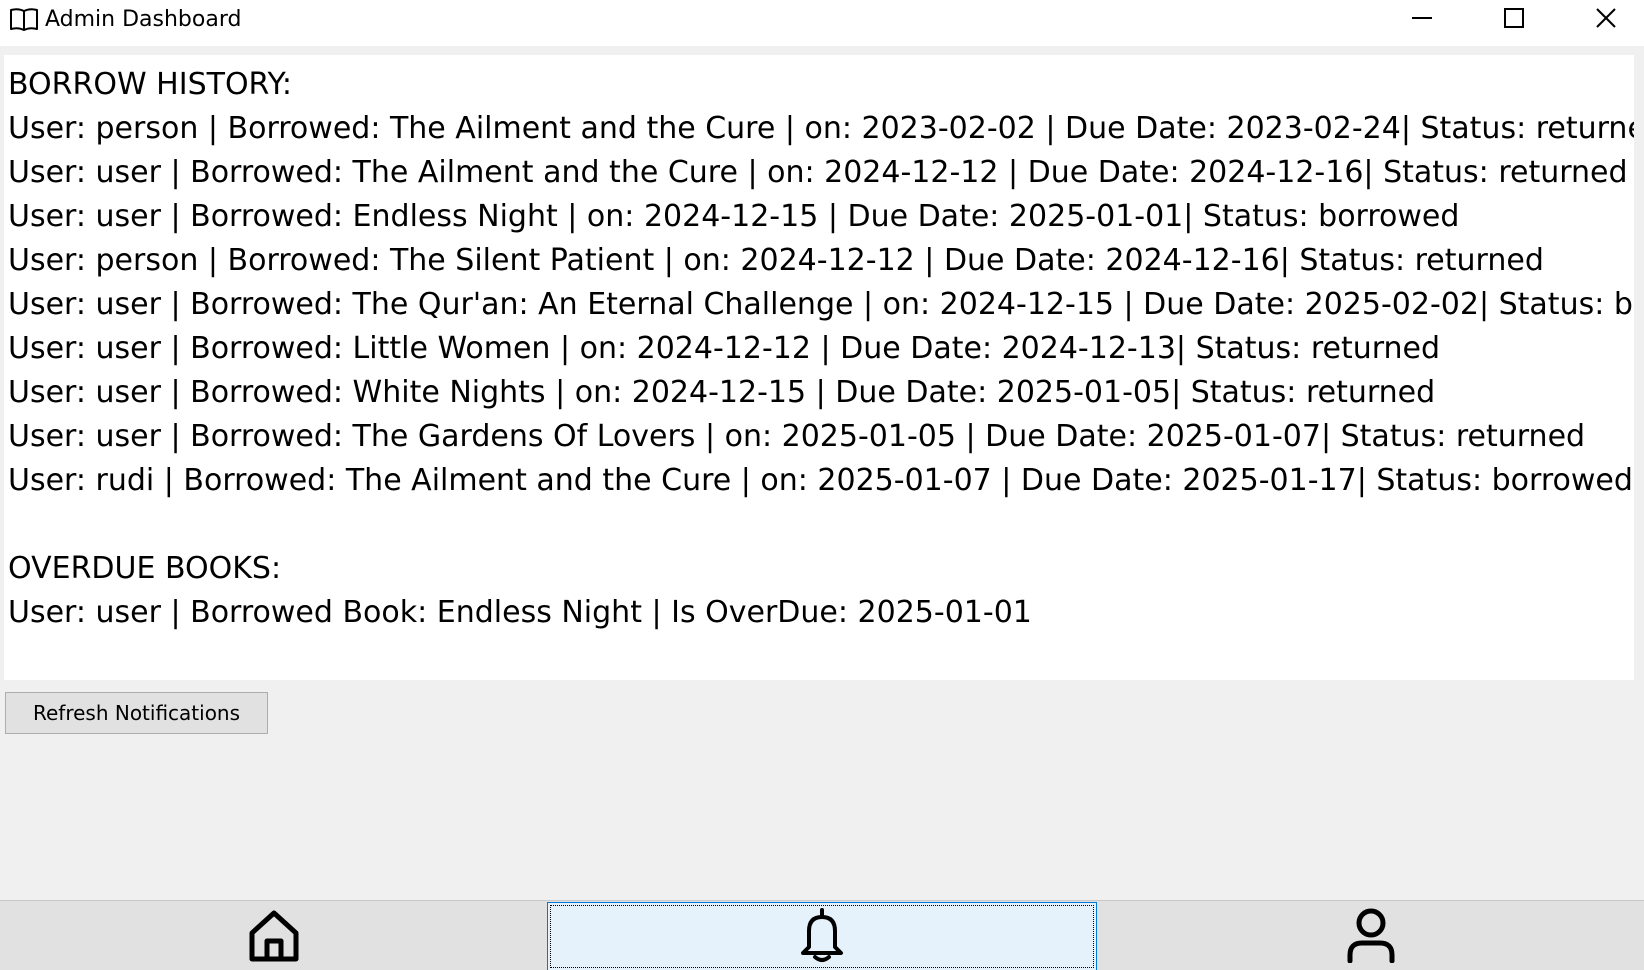  I want to click on nav-profile-button, so click(1370, 936).